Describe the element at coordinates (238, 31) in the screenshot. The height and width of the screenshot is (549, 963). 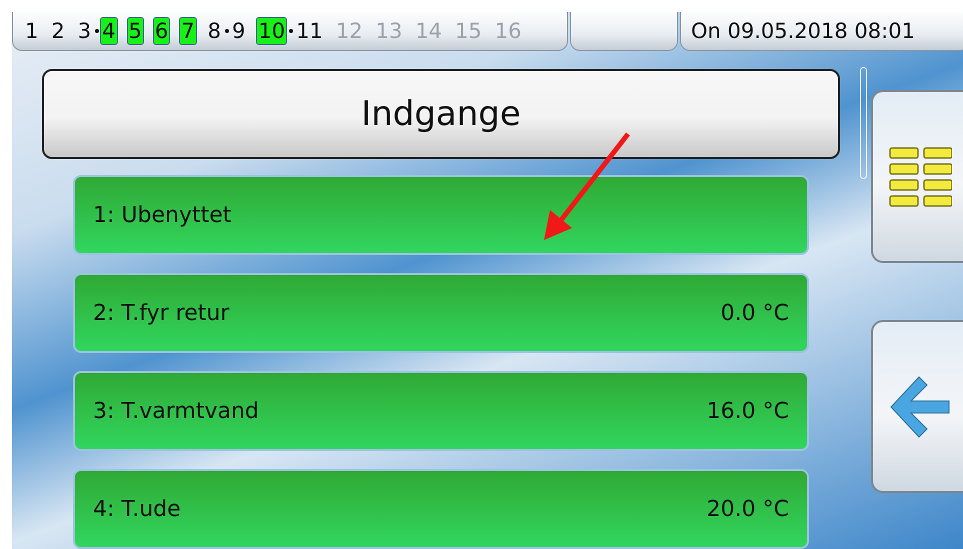
I see `channel-number: 9` at that location.